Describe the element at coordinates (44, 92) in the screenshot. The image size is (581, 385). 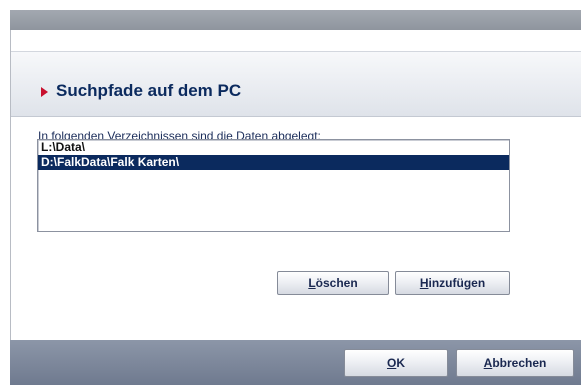
I see `arrow-right-icon` at that location.